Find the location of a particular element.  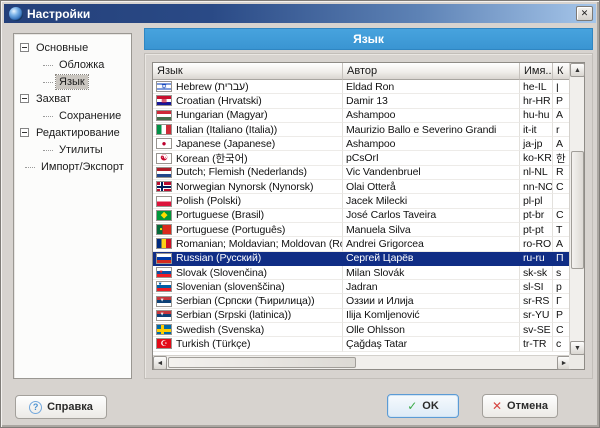

code-text: ru-ru is located at coordinates (534, 258).